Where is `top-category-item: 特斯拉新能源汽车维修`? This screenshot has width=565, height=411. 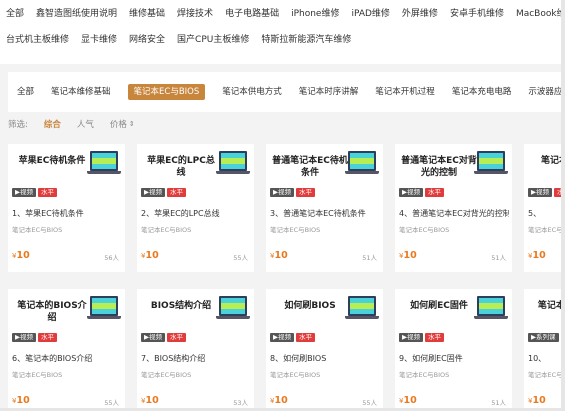 top-category-item: 特斯拉新能源汽车维修 is located at coordinates (306, 40).